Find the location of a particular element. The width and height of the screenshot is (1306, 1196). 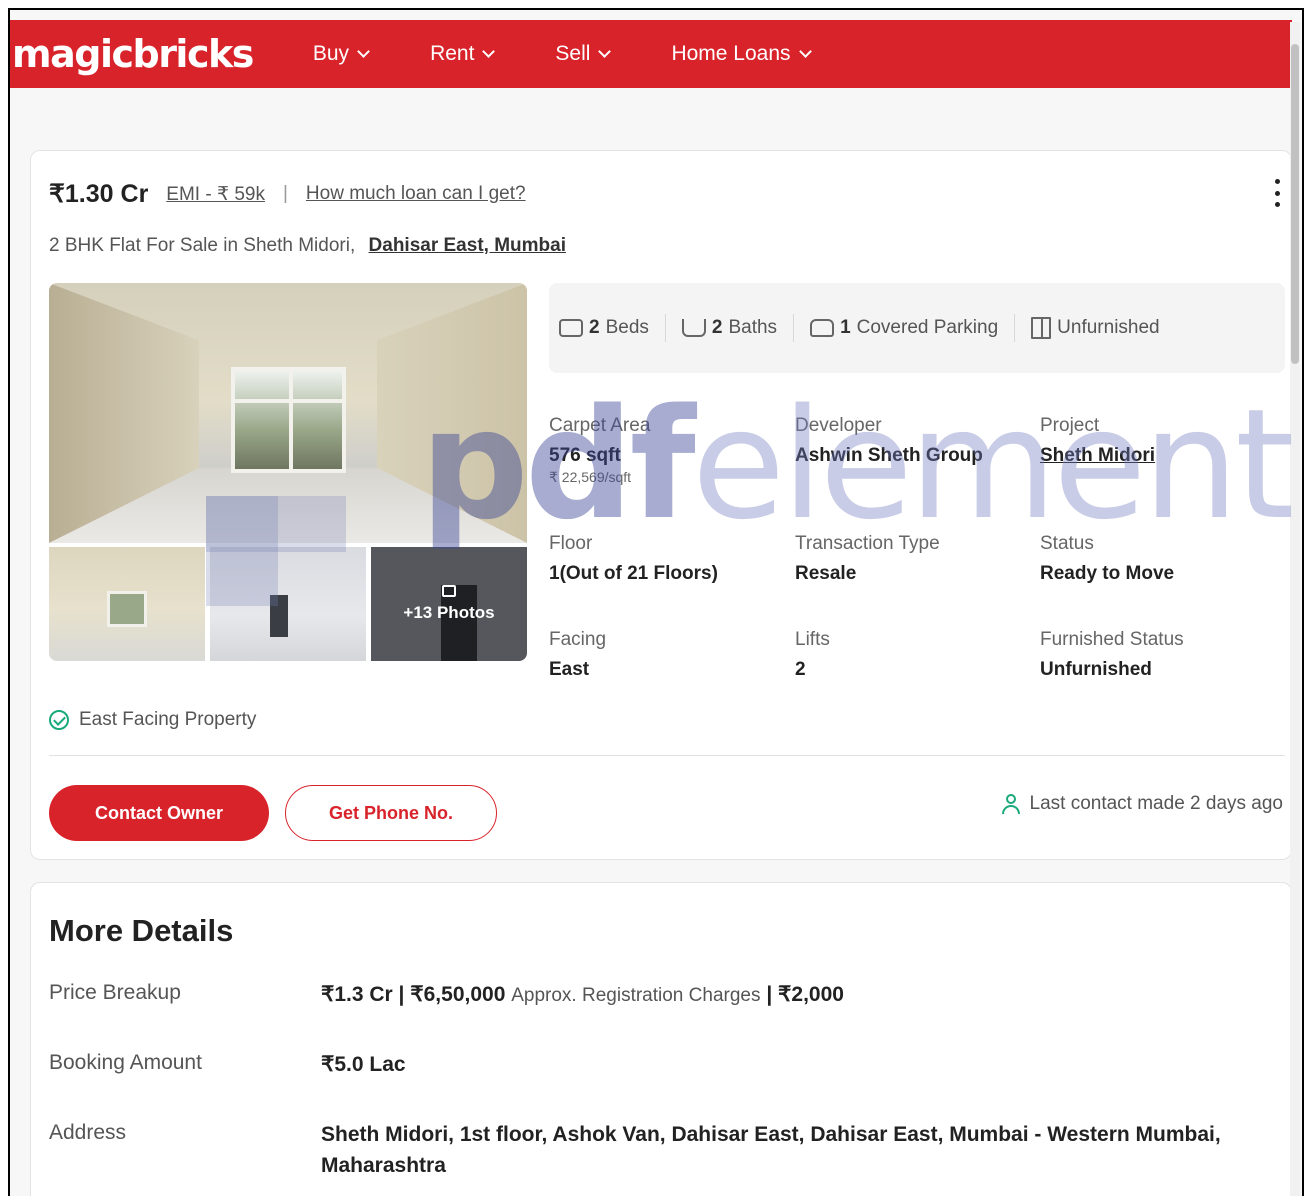

get-phone-button: Get Phone No. is located at coordinates (391, 813).